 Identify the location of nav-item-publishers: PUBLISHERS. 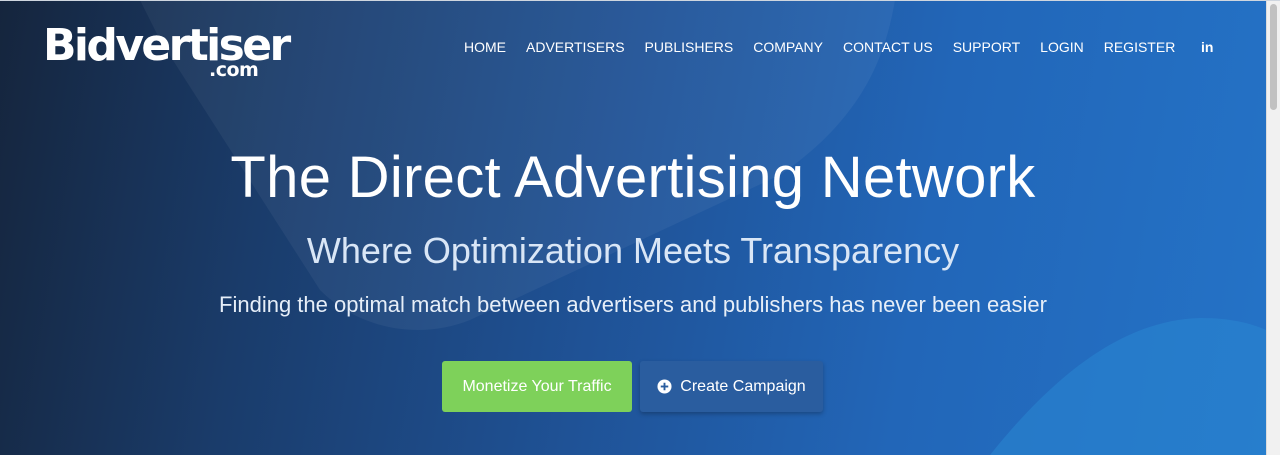
(689, 47).